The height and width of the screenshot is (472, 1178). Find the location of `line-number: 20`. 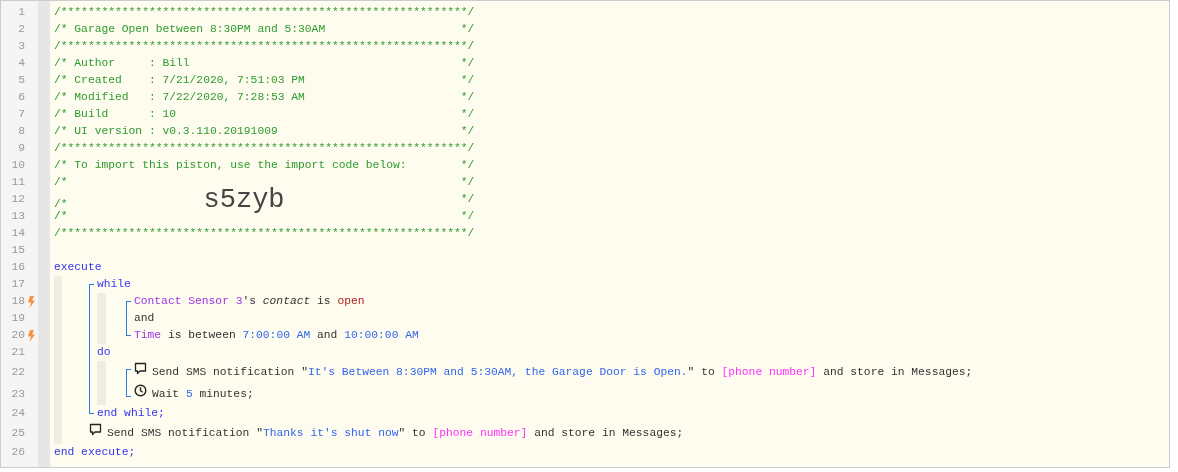

line-number: 20 is located at coordinates (18, 336).